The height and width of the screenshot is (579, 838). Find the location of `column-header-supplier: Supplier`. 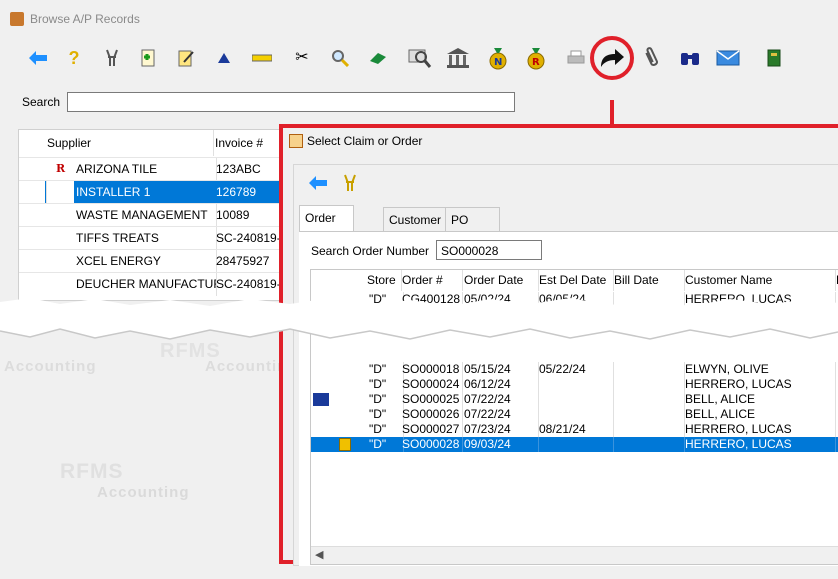

column-header-supplier: Supplier is located at coordinates (130, 143).